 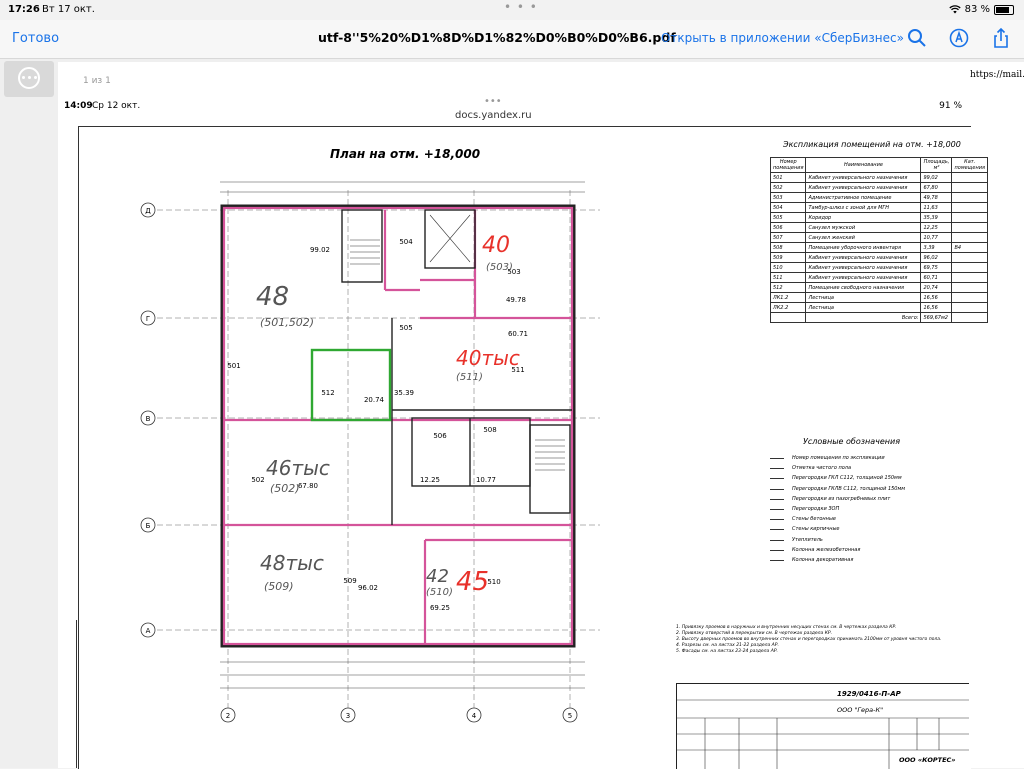 I want to click on status-bar: 17:26 Вт 17 окт. • • • 83 %, so click(x=512, y=10).